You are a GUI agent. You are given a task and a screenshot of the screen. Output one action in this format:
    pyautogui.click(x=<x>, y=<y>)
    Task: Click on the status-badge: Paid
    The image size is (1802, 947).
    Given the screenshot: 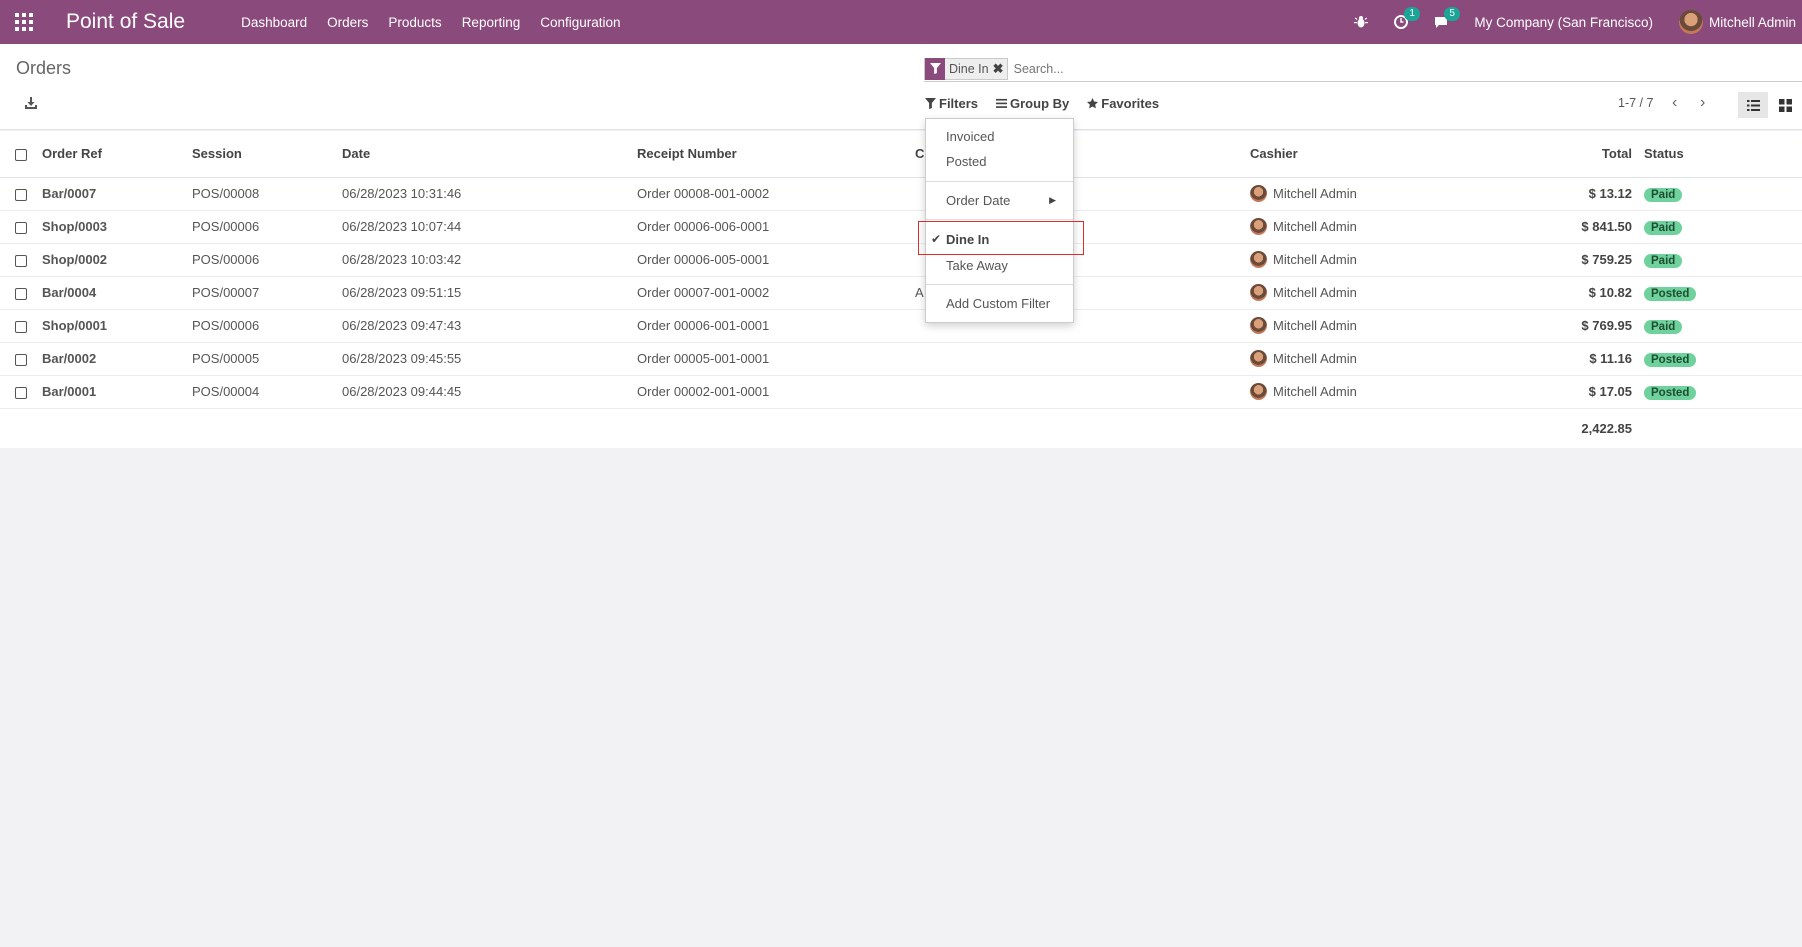 What is the action you would take?
    pyautogui.click(x=1663, y=260)
    